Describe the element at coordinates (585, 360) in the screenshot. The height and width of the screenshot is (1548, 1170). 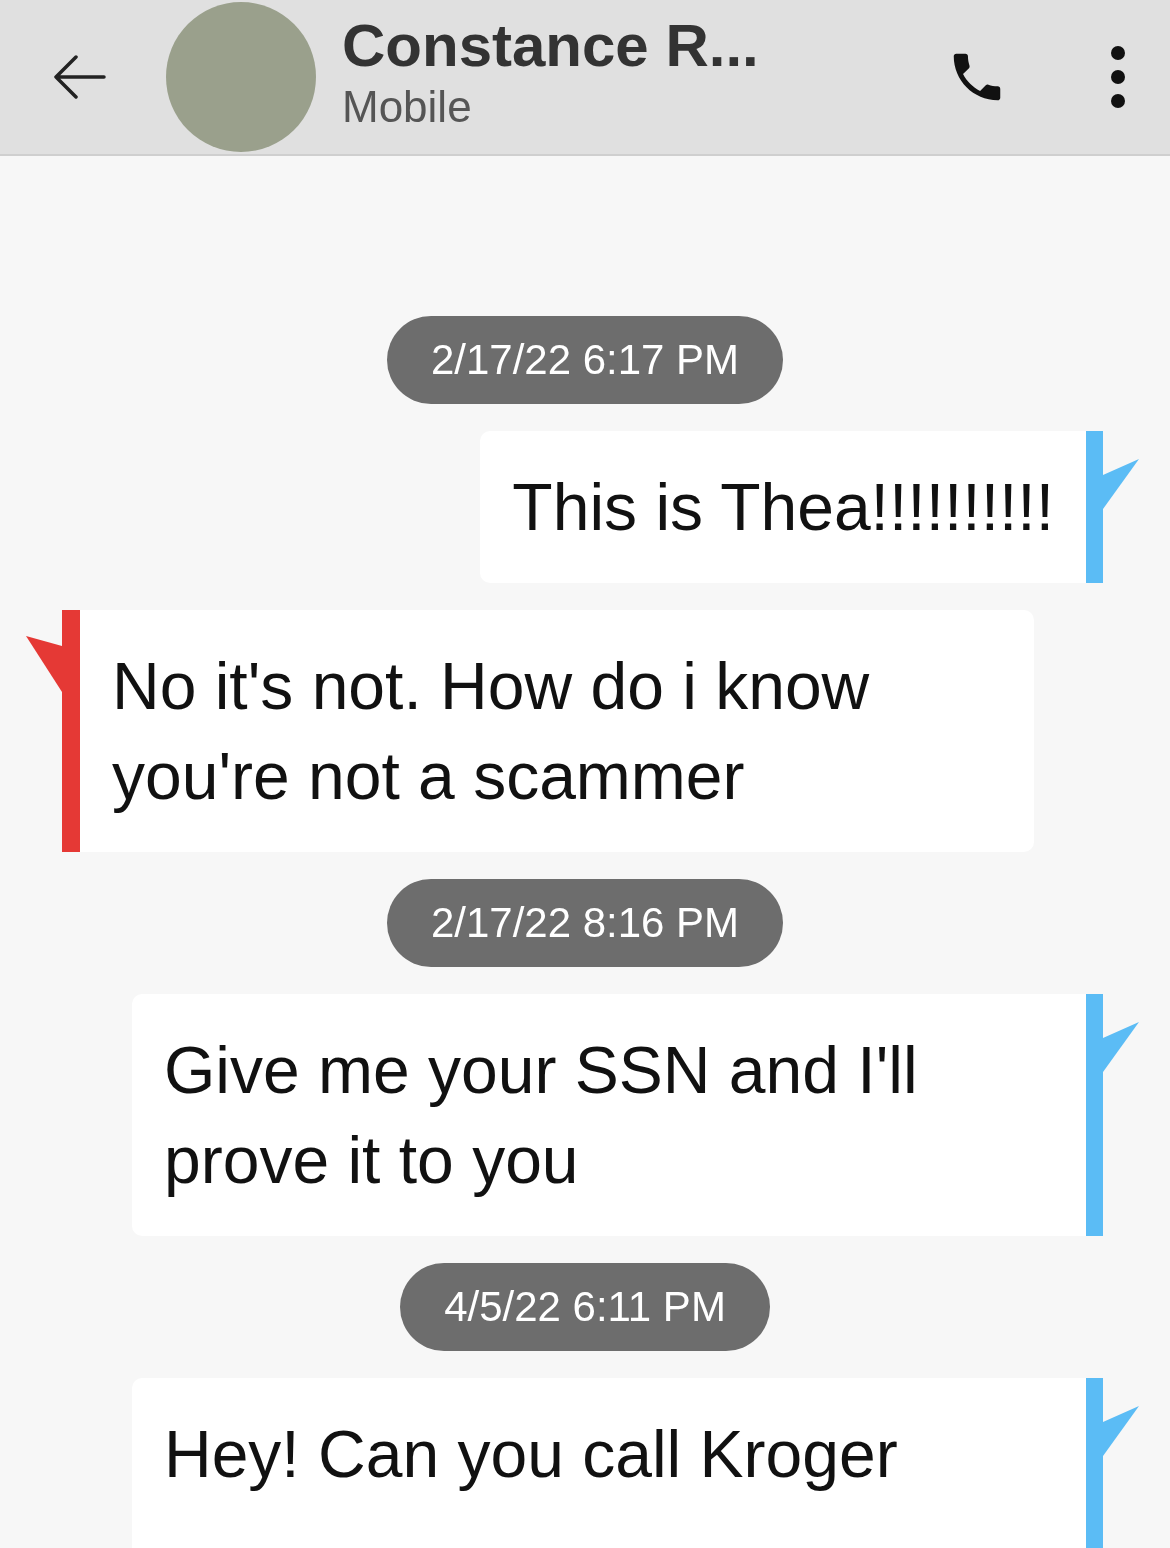
I see `timestamp-pill: 2/17/22 6:17 PM` at that location.